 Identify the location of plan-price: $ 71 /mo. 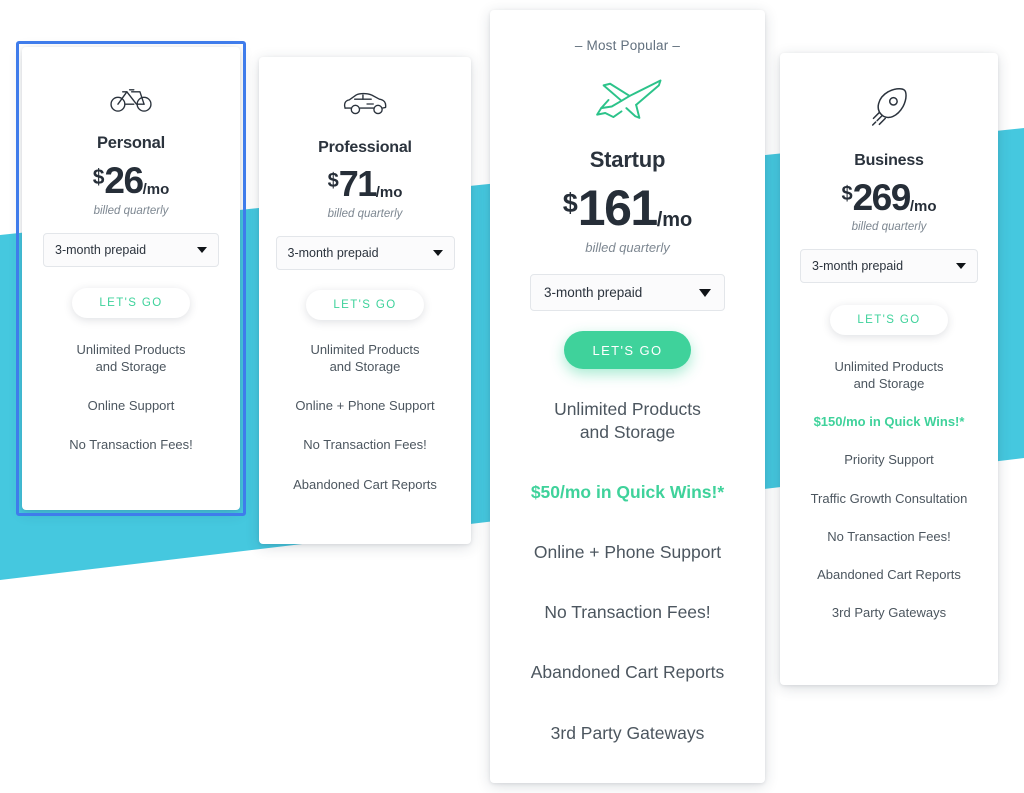
(365, 184).